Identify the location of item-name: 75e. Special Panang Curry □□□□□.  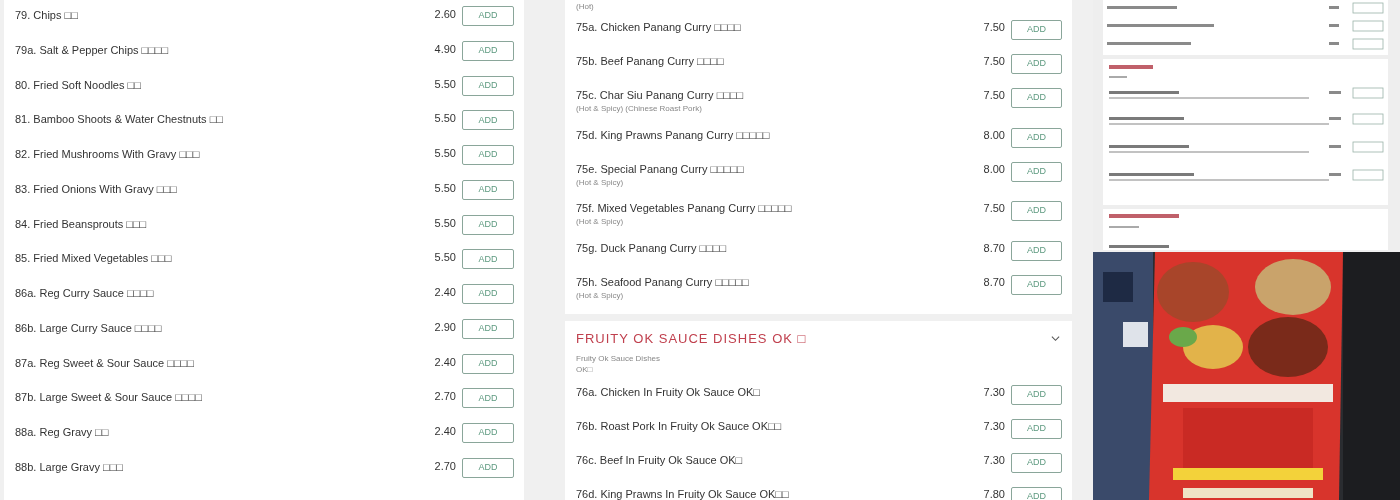
(660, 169).